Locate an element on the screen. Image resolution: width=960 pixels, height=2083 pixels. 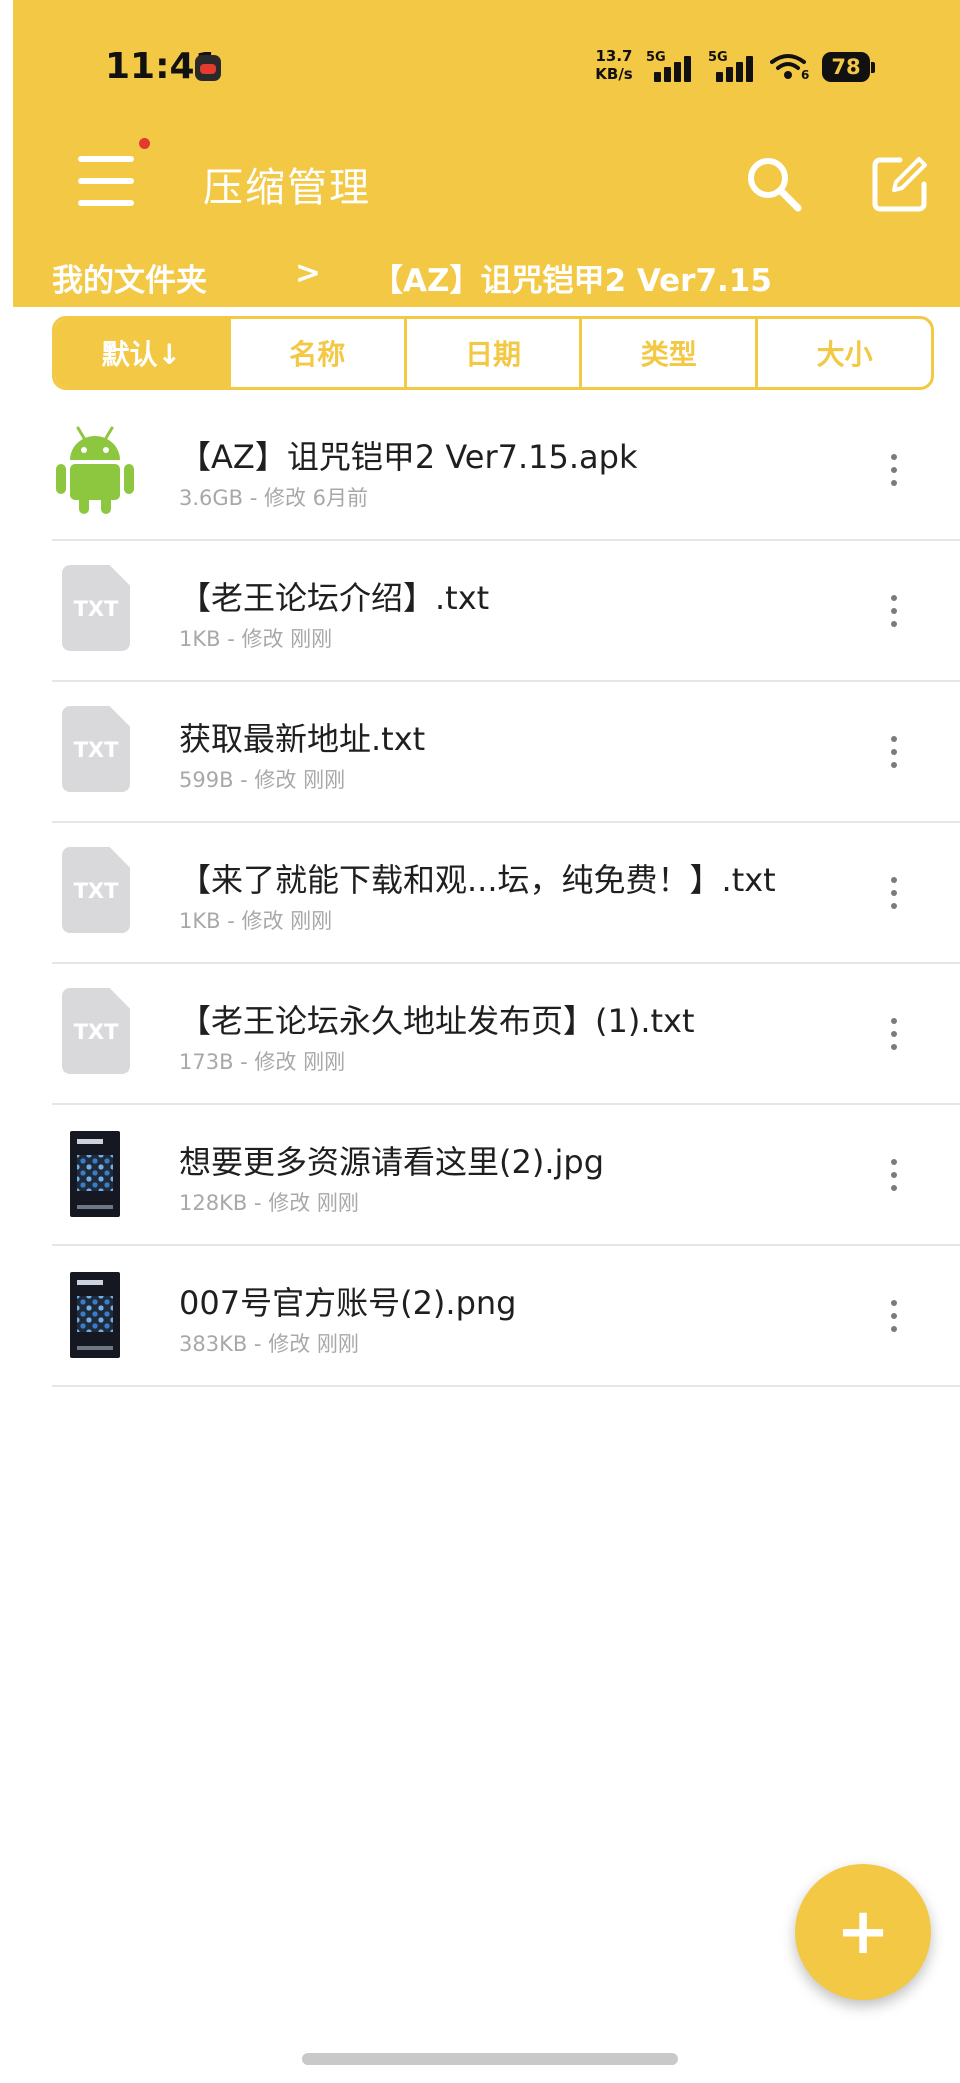
home-indicator is located at coordinates (490, 2059).